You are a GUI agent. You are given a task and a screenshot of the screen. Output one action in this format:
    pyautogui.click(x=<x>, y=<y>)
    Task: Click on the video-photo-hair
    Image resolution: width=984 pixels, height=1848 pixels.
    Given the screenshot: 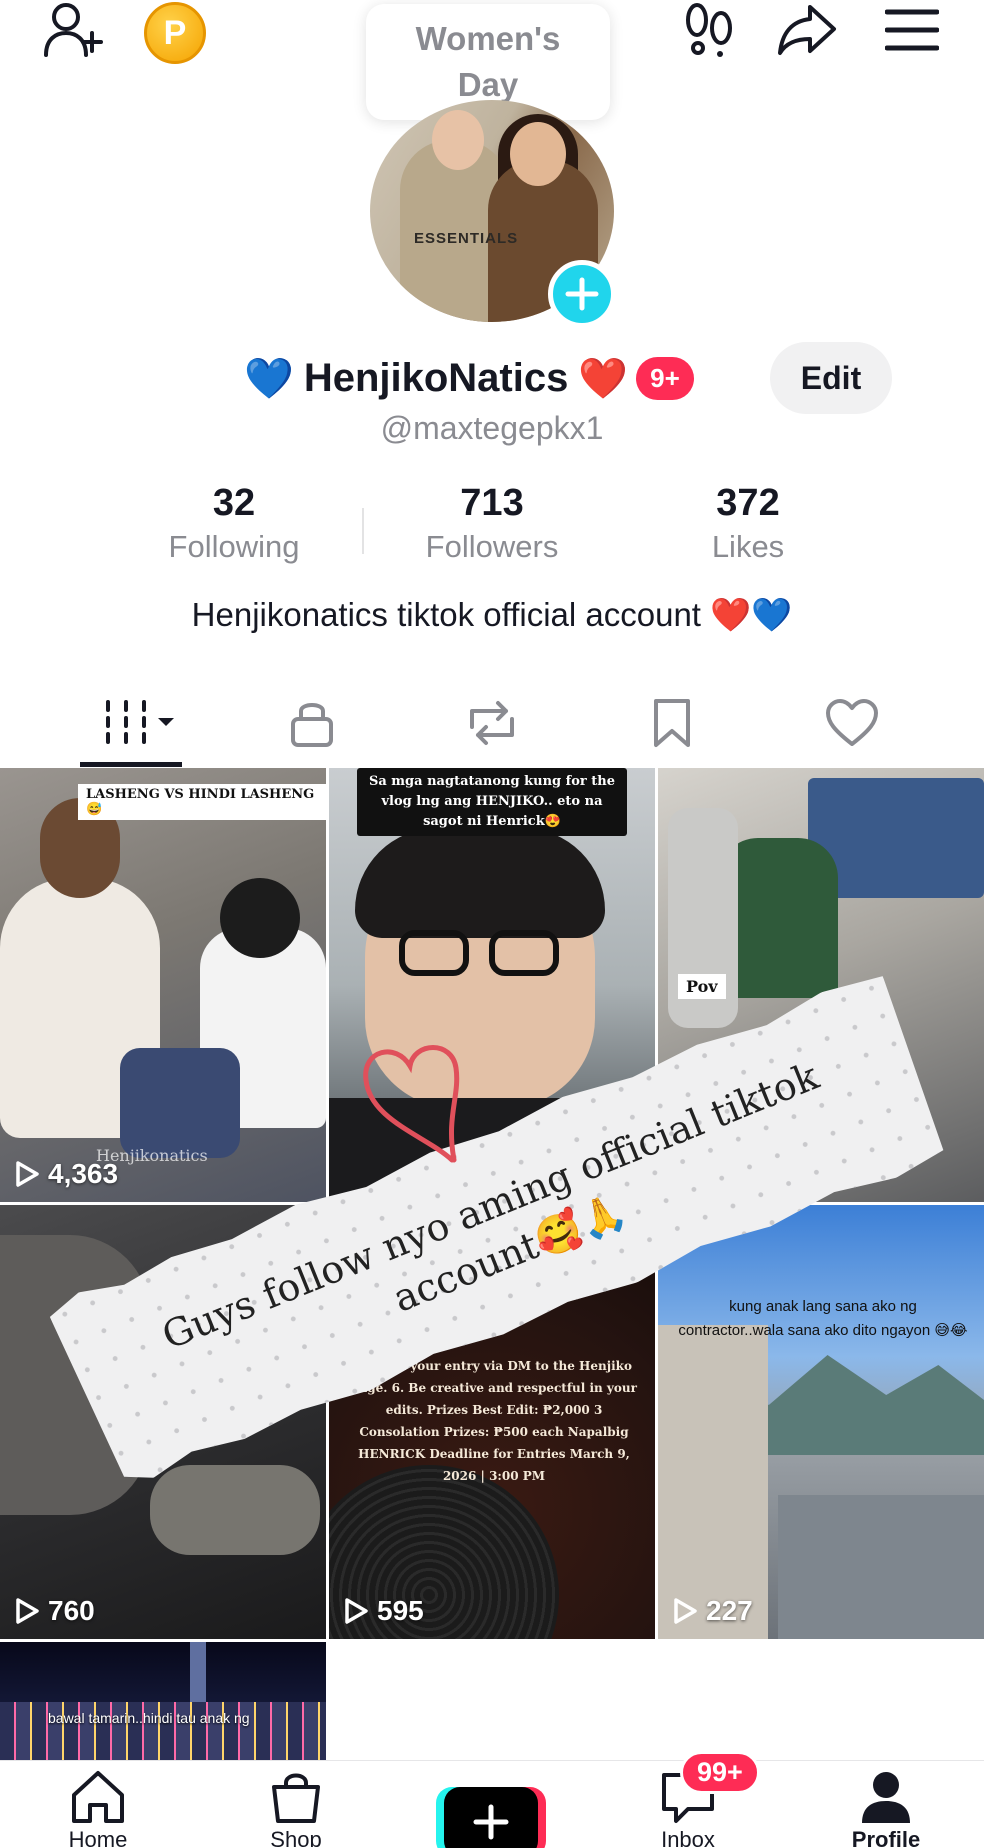 What is the action you would take?
    pyautogui.click(x=480, y=883)
    